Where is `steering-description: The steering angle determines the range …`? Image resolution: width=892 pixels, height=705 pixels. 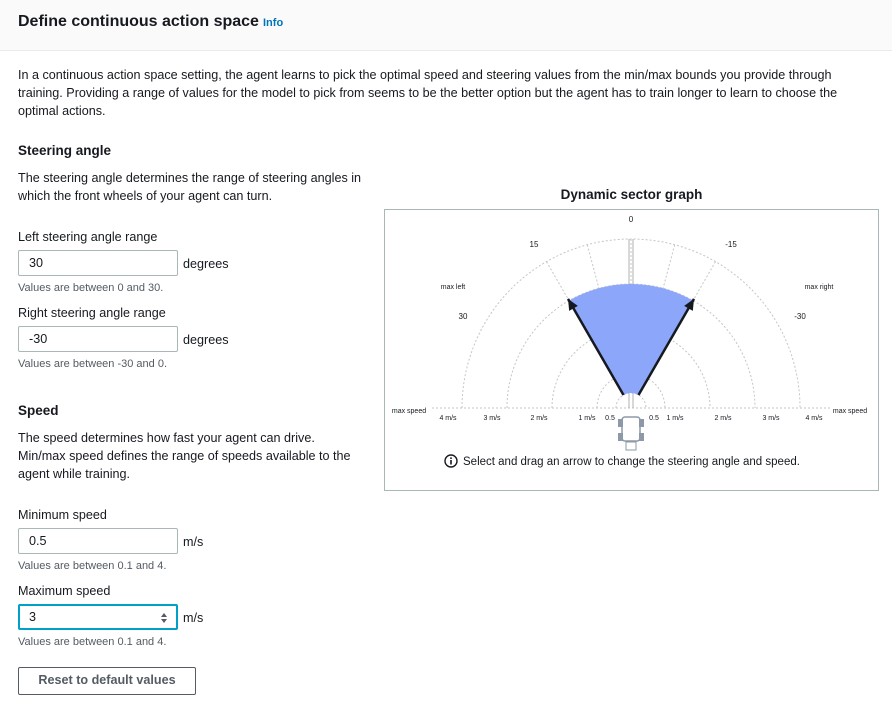
steering-description: The steering angle determines the range … is located at coordinates (190, 187).